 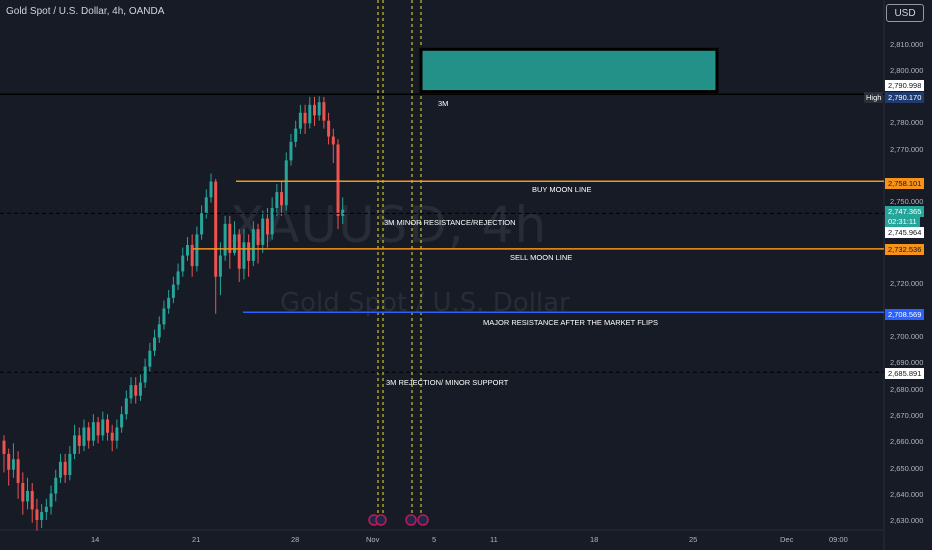 What do you see at coordinates (907, 441) in the screenshot?
I see `y-tick: 2,660.000` at bounding box center [907, 441].